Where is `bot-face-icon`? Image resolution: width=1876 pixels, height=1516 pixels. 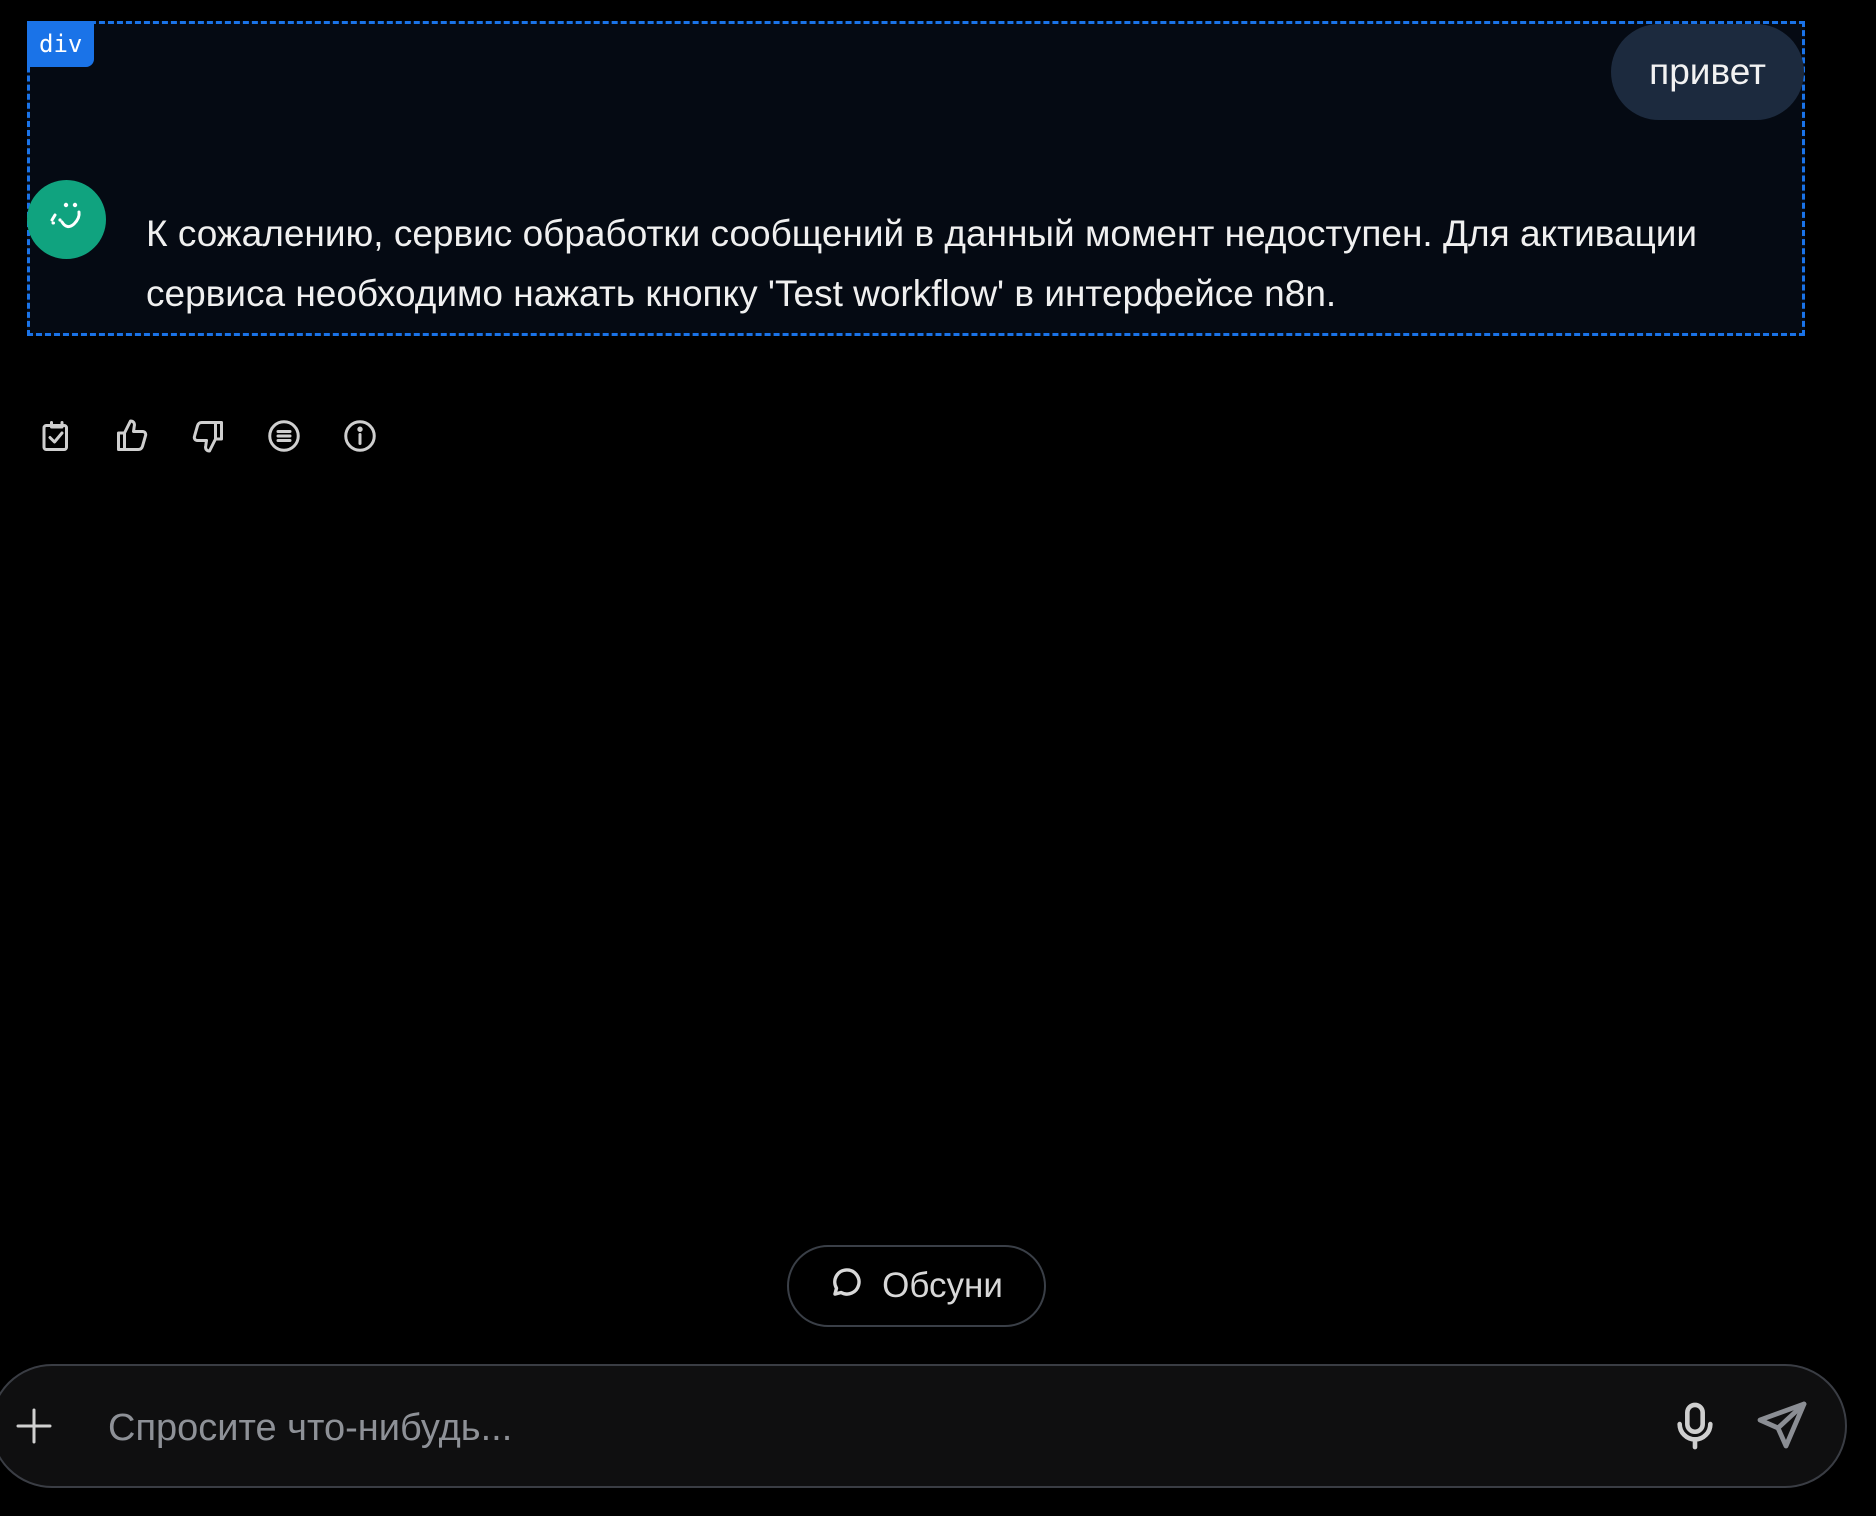 bot-face-icon is located at coordinates (67, 219).